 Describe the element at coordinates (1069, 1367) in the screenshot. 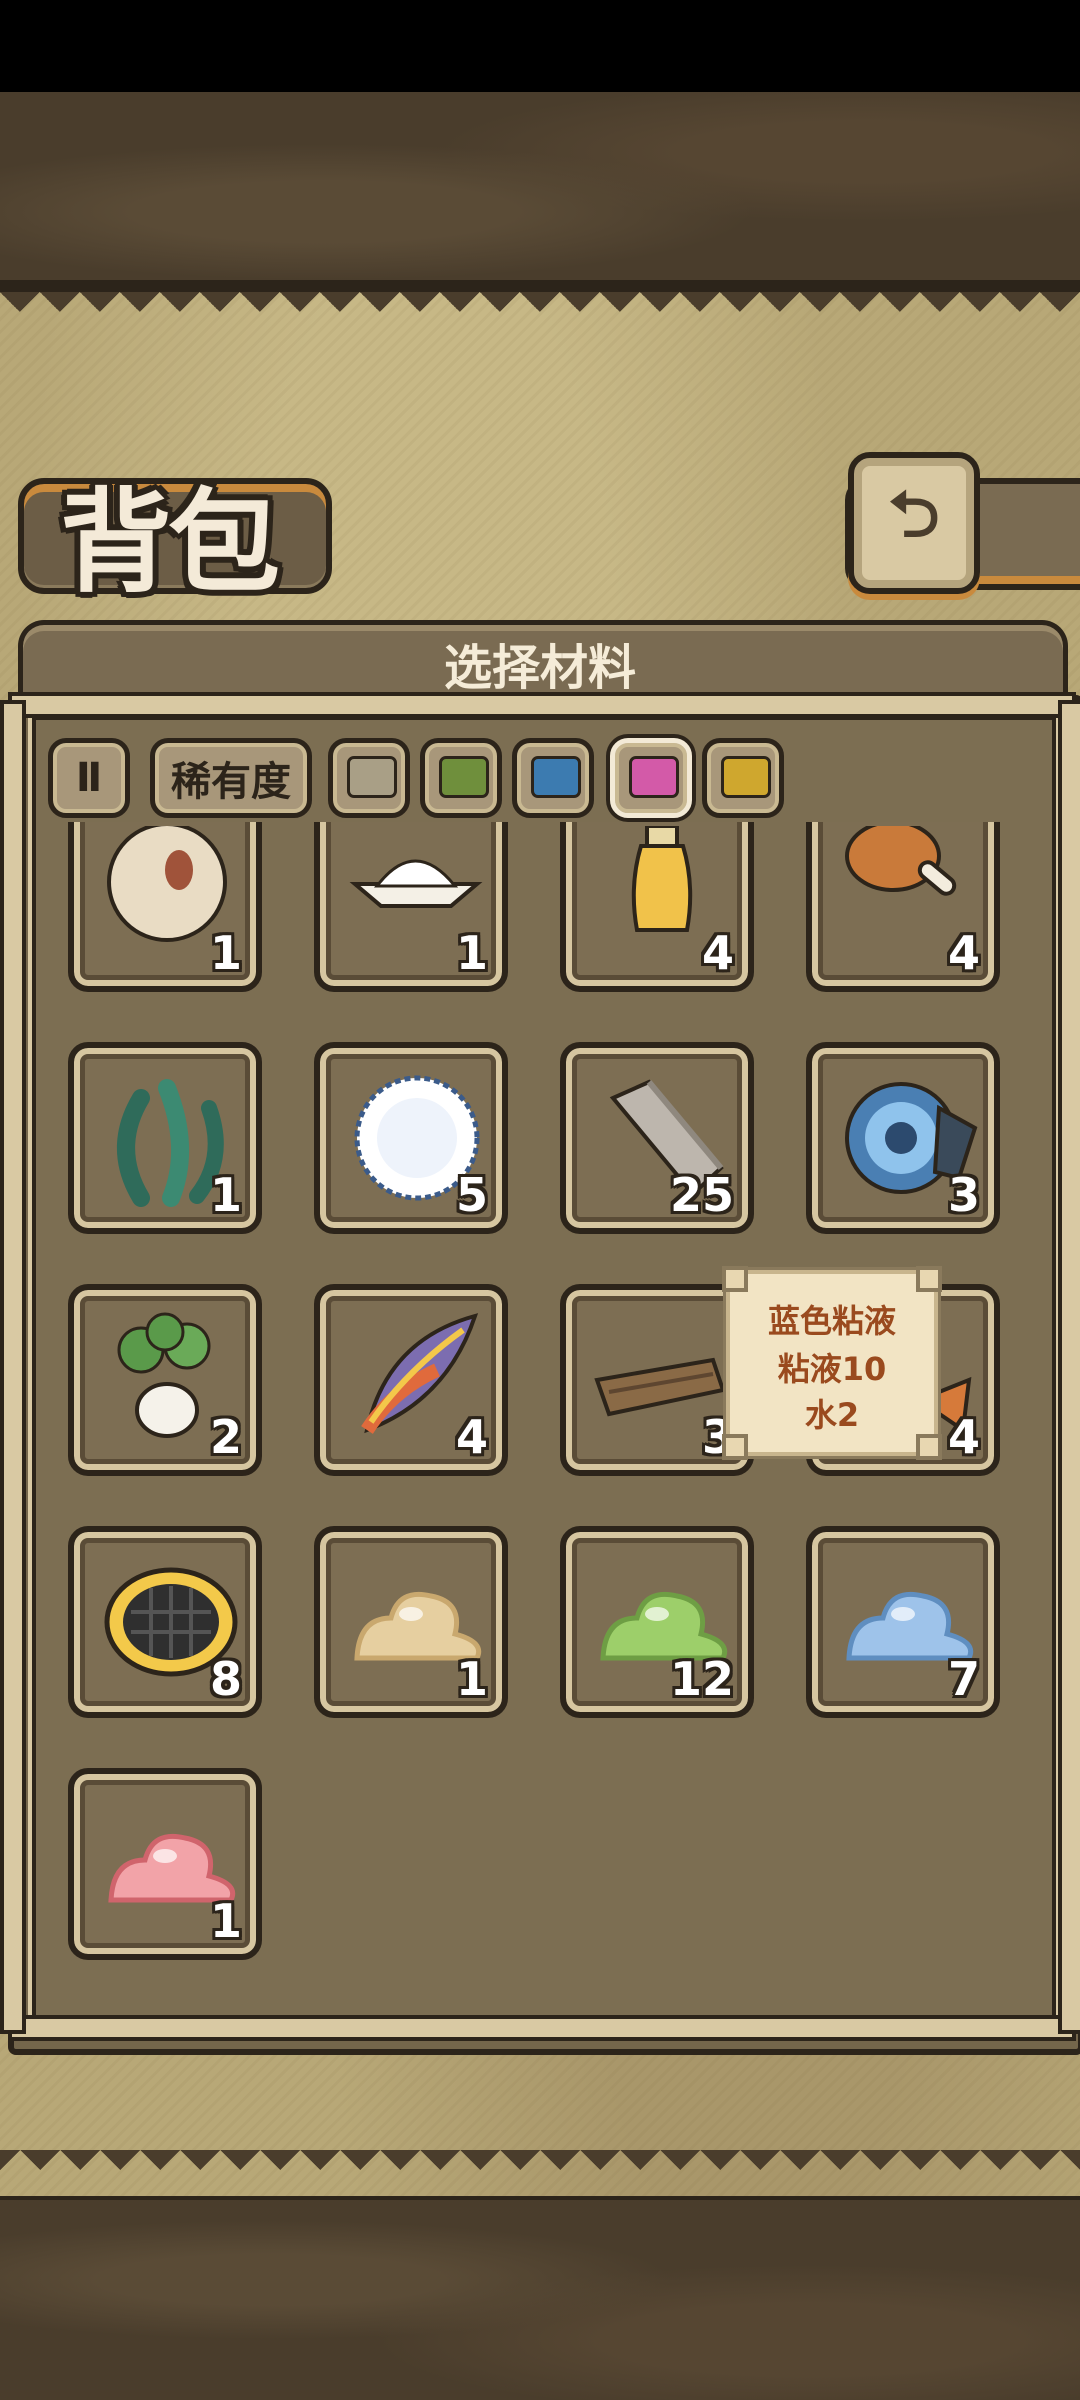

I see `panel-rail-right` at that location.